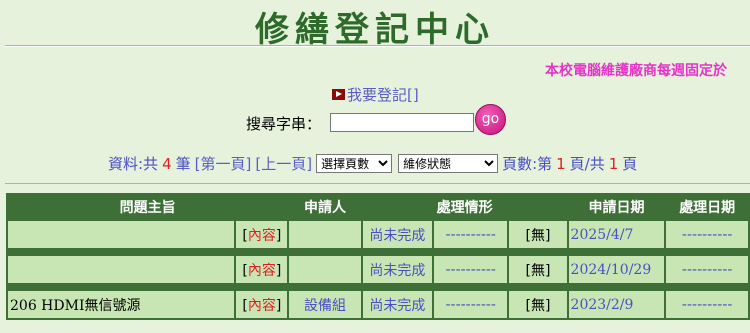  What do you see at coordinates (284, 124) in the screenshot?
I see `search-label: 搜尋字串：` at bounding box center [284, 124].